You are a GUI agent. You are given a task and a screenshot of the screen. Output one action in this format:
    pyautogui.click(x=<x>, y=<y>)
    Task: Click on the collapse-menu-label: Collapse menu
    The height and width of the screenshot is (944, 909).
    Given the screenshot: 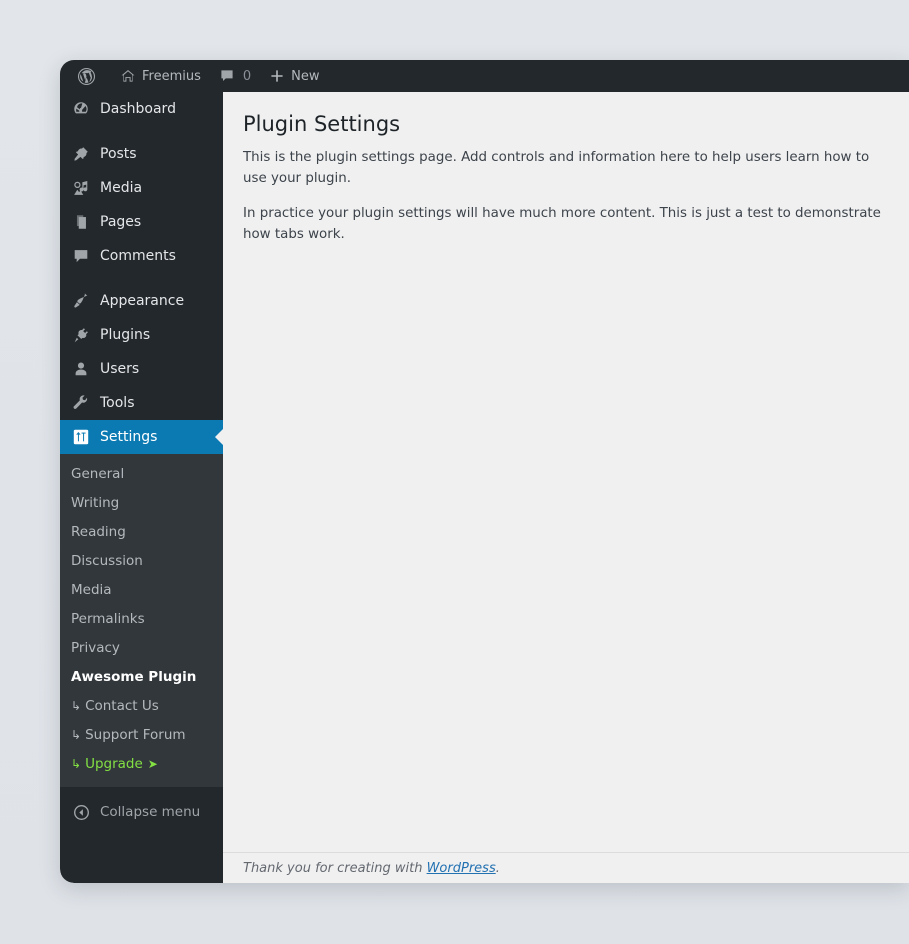 What is the action you would take?
    pyautogui.click(x=150, y=812)
    